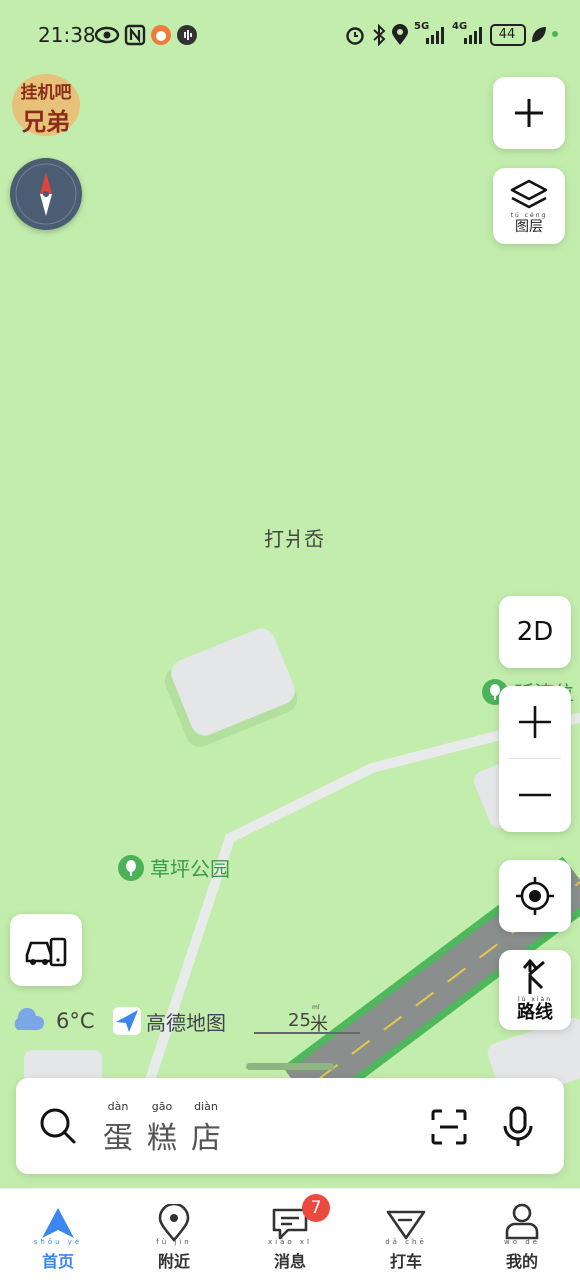  I want to click on layers-label: 图层, so click(529, 226).